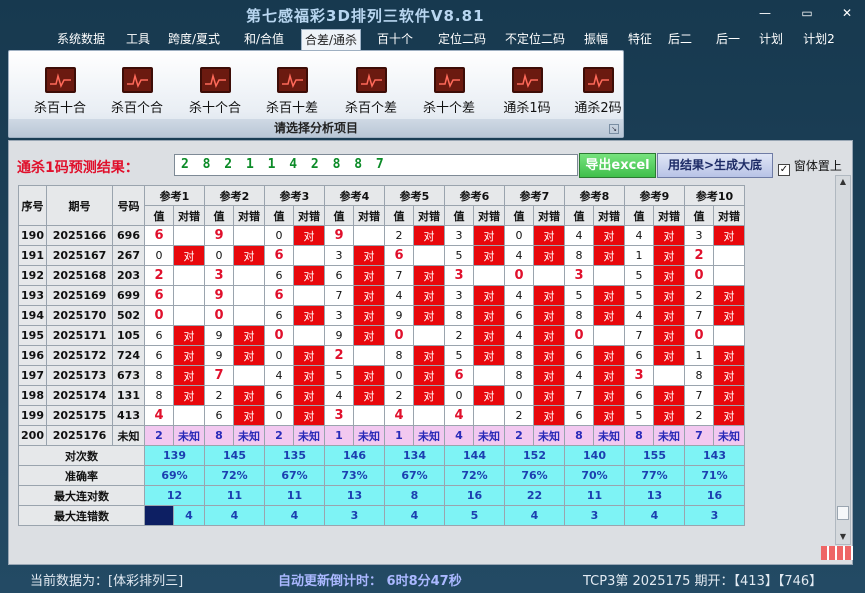 The height and width of the screenshot is (593, 865). What do you see at coordinates (598, 91) in the screenshot?
I see `ribbon-button-8: 通杀2码` at bounding box center [598, 91].